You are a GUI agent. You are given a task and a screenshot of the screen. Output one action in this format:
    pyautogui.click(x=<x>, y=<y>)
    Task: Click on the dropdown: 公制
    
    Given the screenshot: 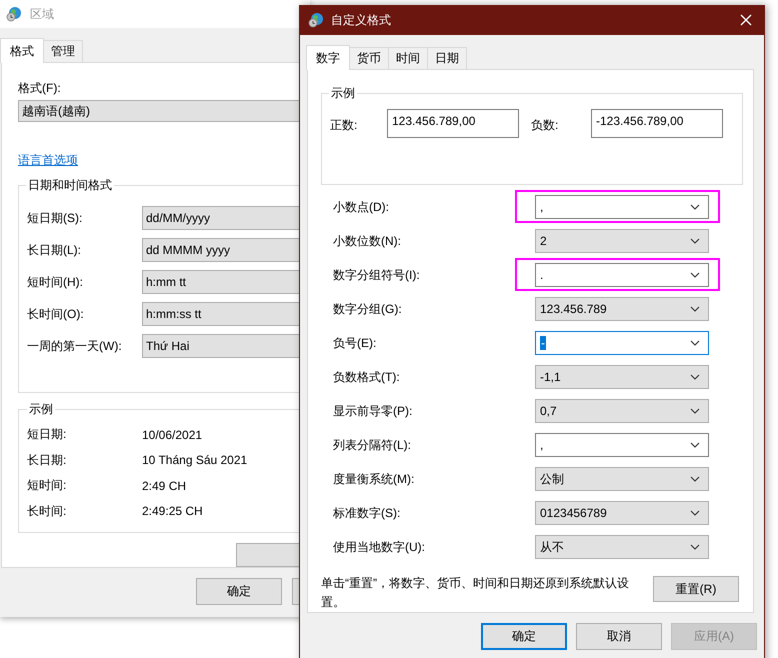 What is the action you would take?
    pyautogui.click(x=622, y=479)
    